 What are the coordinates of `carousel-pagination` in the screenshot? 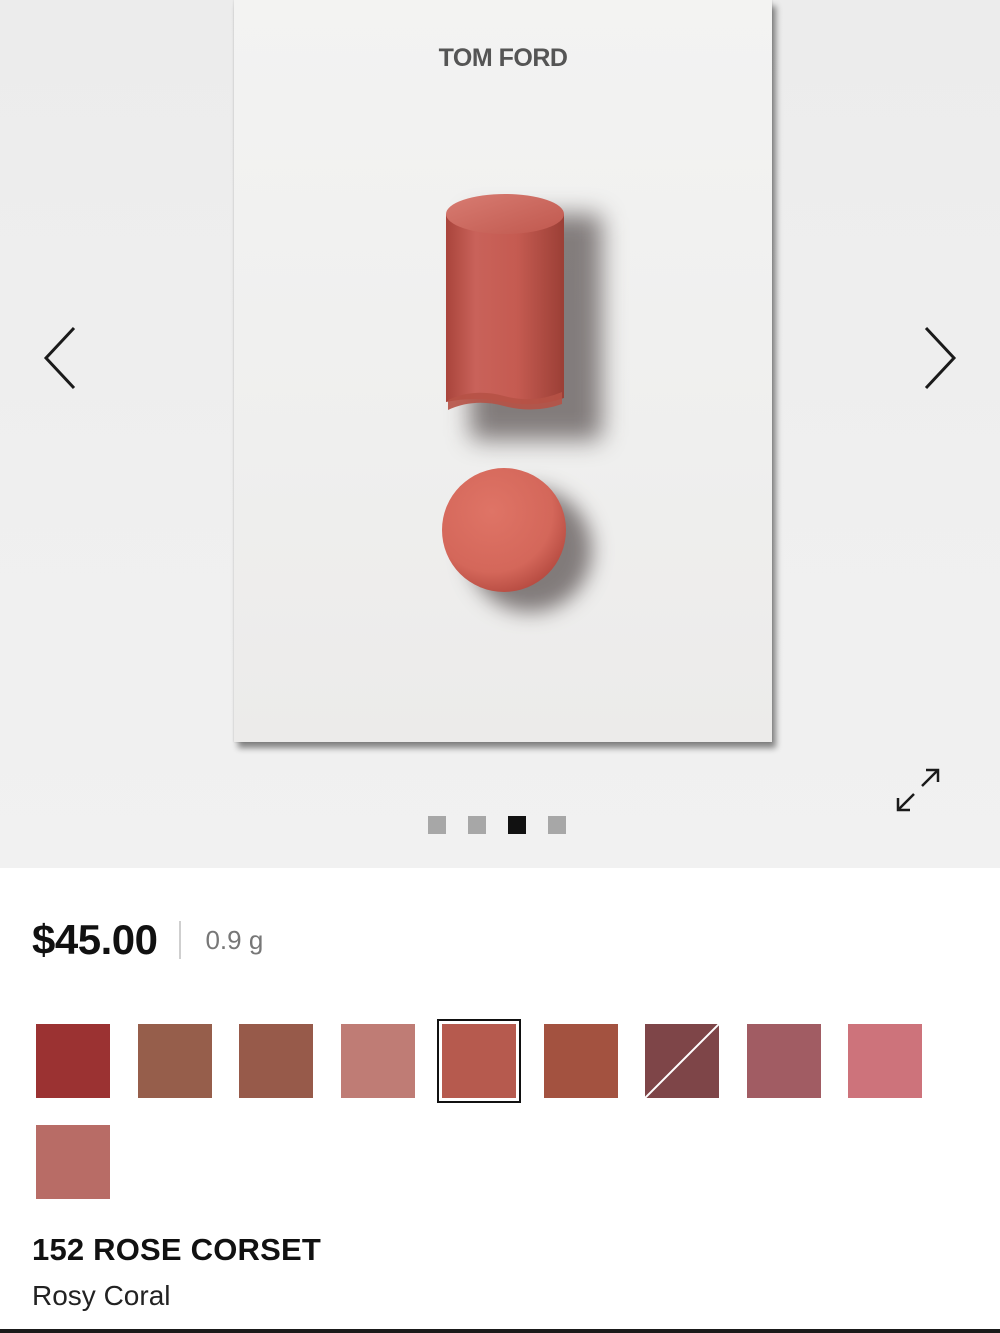 It's located at (497, 825).